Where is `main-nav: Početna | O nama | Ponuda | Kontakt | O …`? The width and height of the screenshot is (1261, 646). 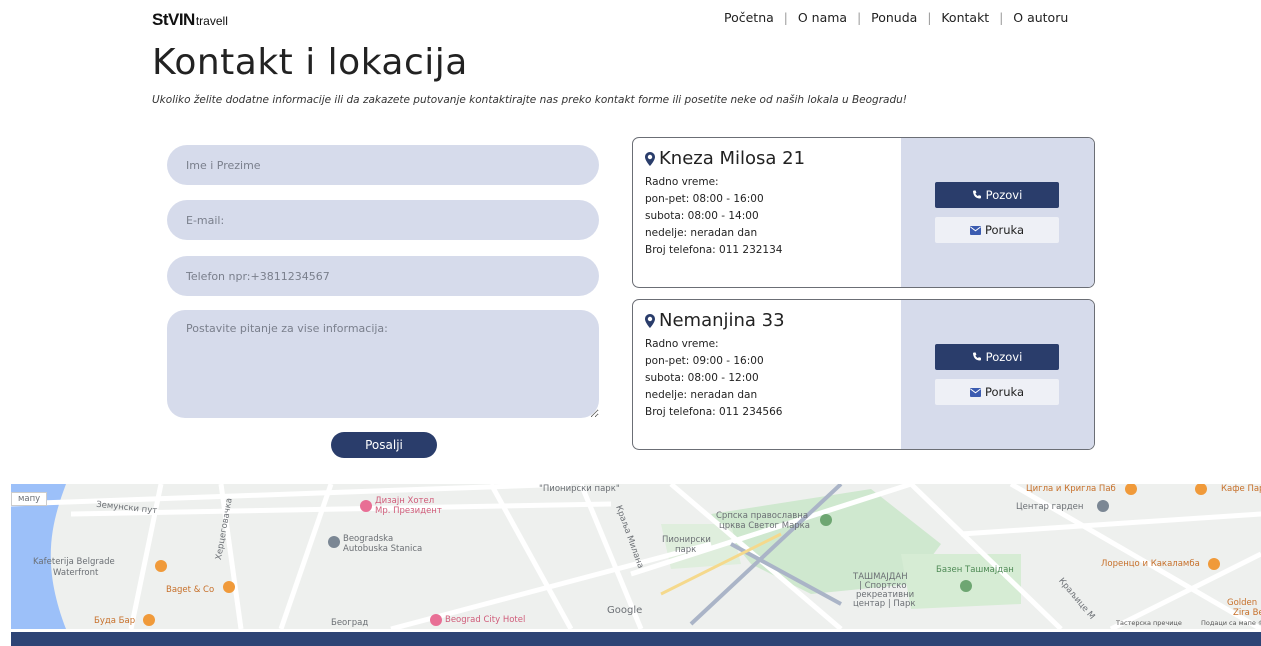 main-nav: Početna | O nama | Ponuda | Kontakt | O … is located at coordinates (896, 17).